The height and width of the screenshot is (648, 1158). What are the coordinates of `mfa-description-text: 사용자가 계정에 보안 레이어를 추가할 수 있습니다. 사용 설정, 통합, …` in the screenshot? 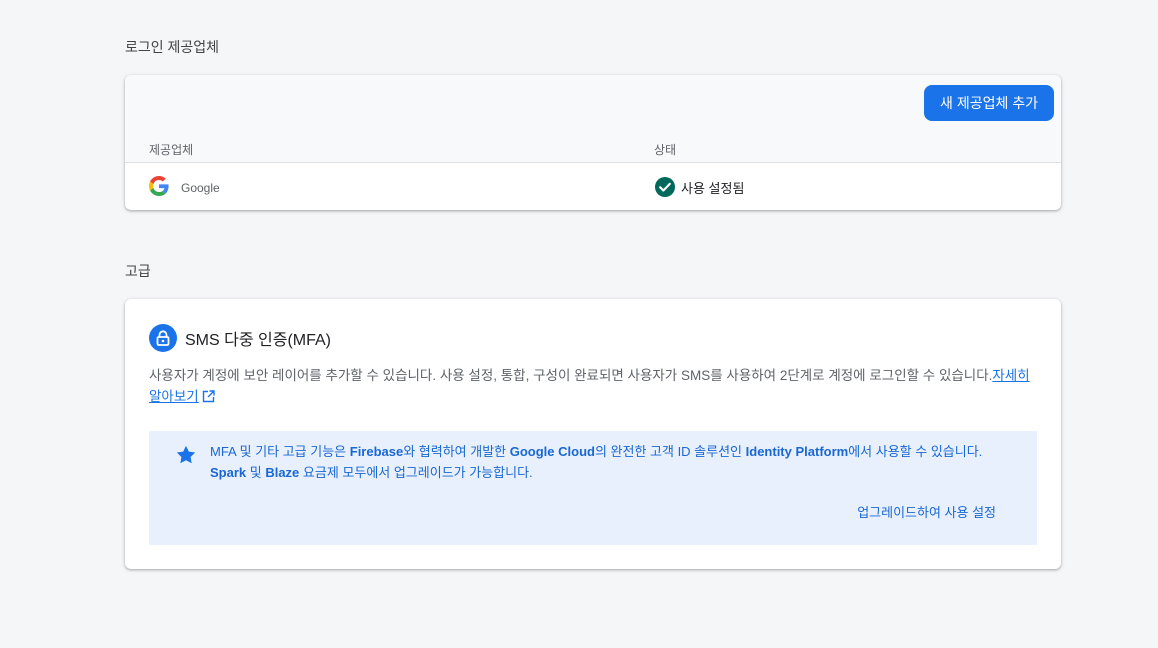 It's located at (571, 375).